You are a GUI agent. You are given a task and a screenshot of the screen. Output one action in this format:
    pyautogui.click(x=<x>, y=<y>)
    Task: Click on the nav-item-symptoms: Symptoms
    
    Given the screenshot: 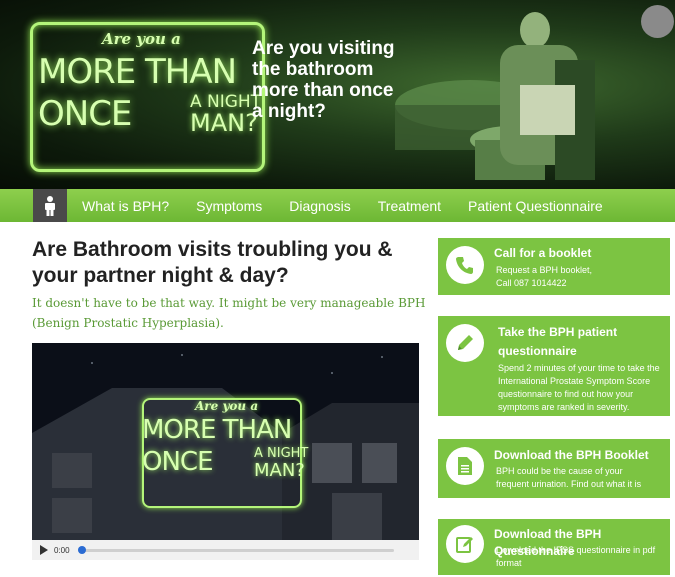 What is the action you would take?
    pyautogui.click(x=229, y=206)
    